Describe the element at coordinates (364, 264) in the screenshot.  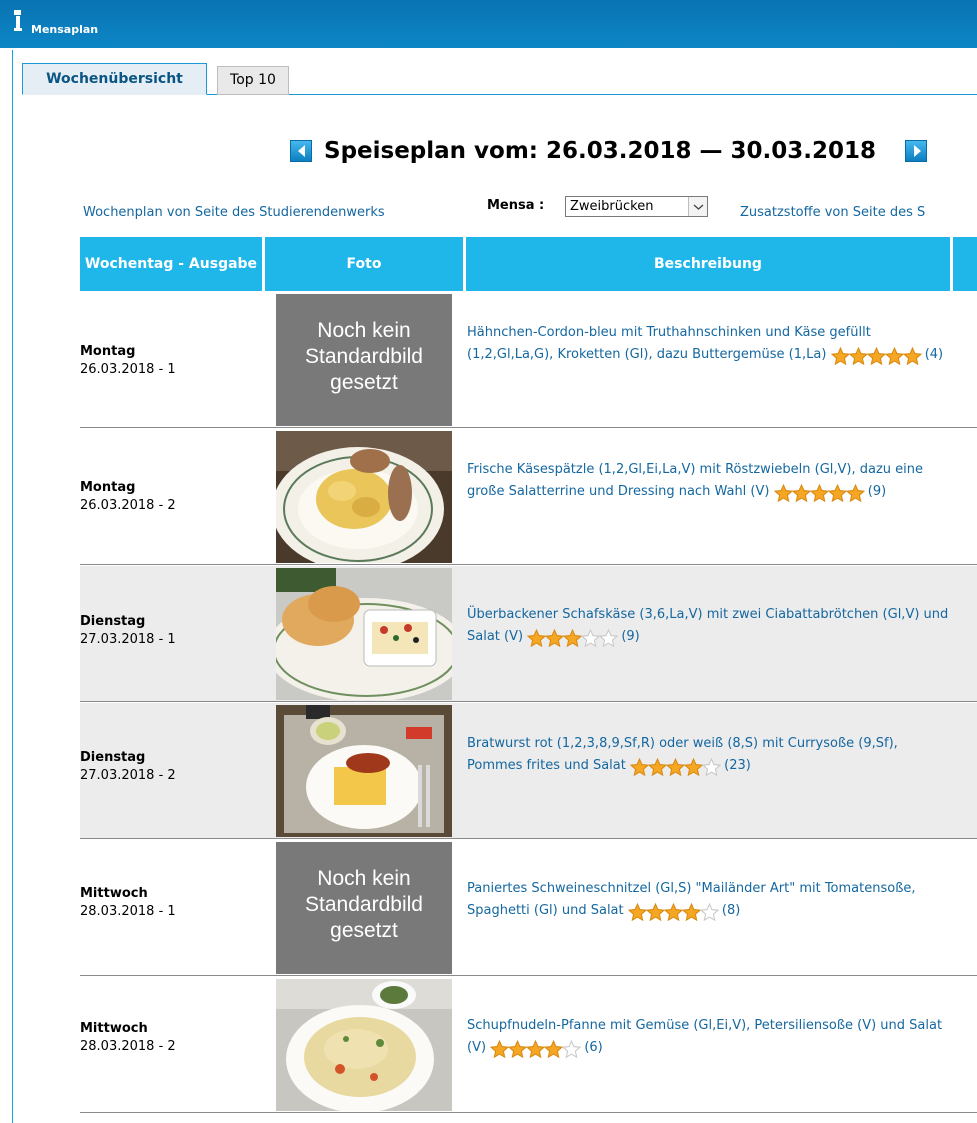
I see `column-header-foto: Foto` at that location.